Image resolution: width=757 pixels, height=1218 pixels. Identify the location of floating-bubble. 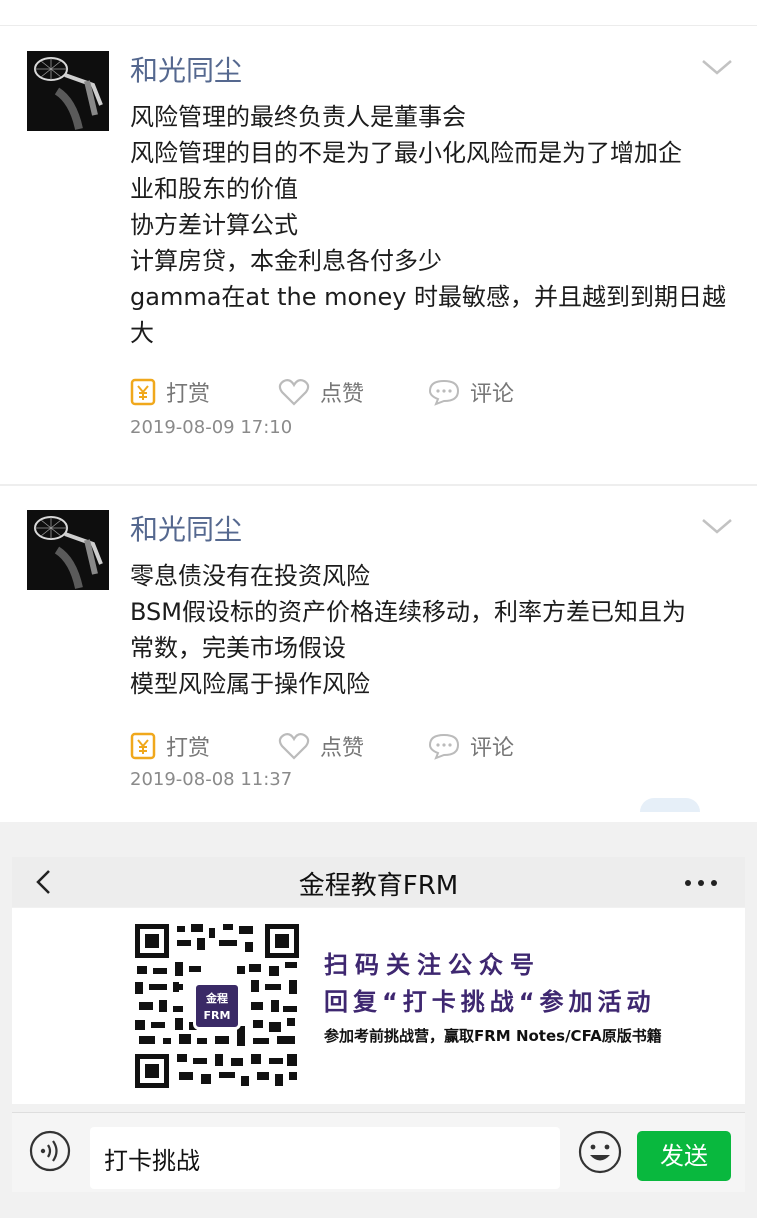
(670, 805).